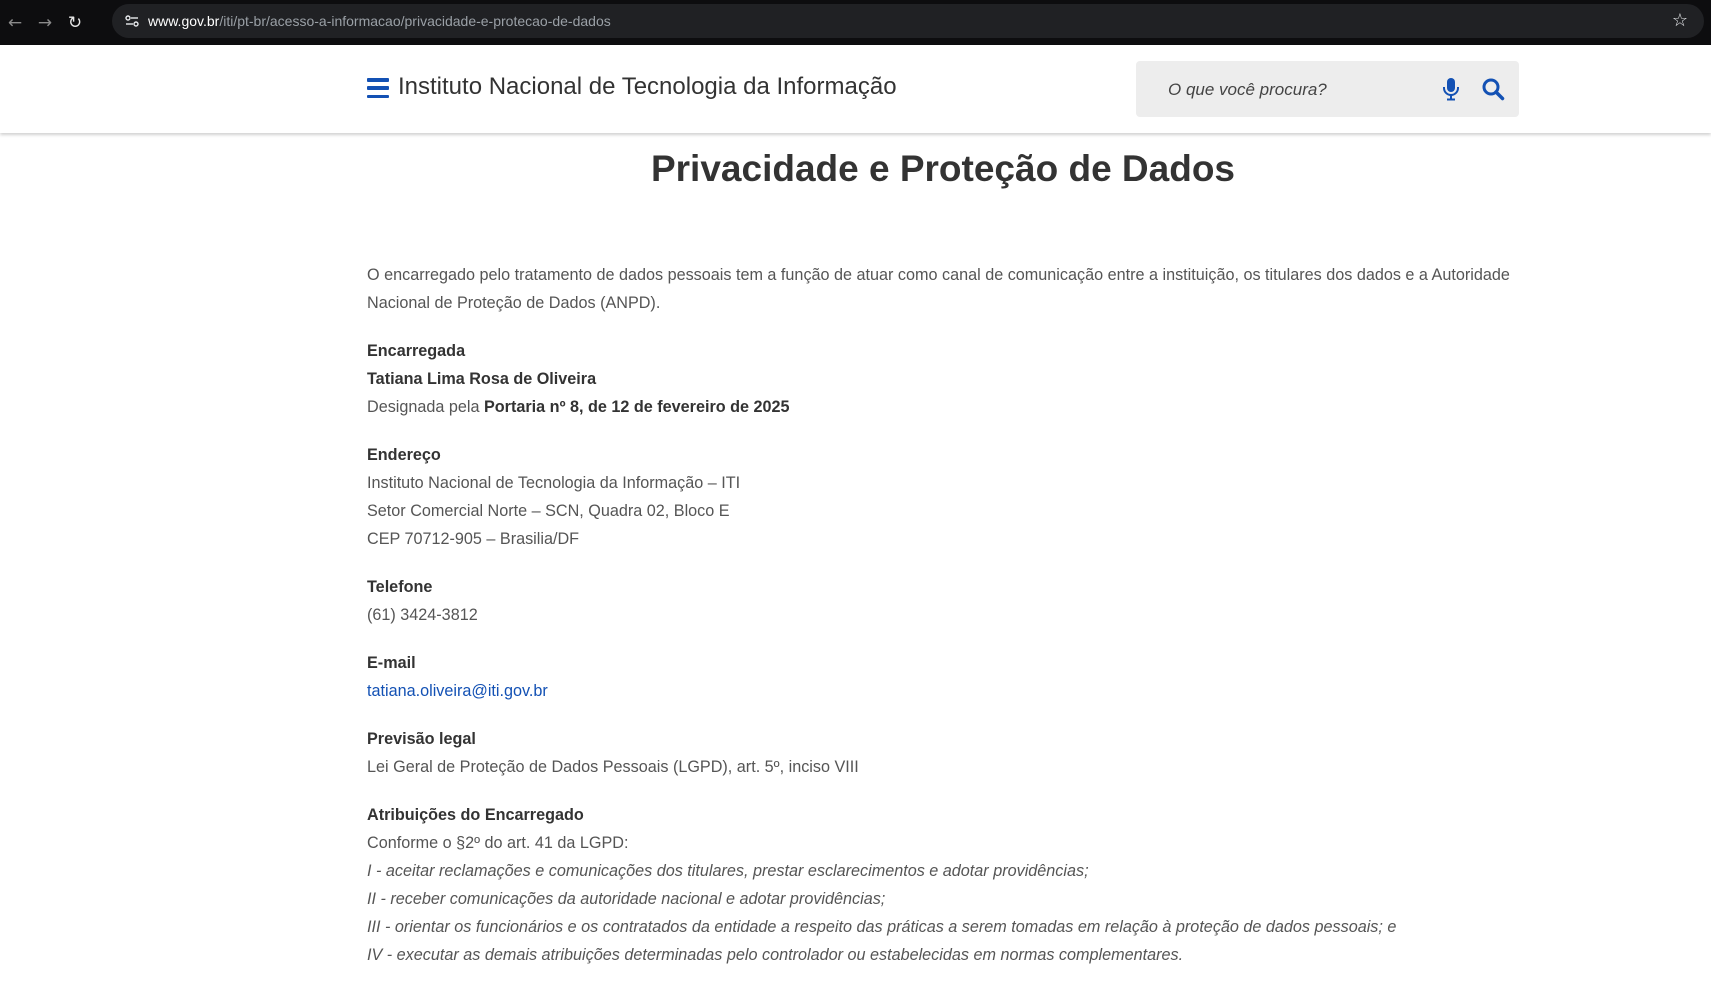  What do you see at coordinates (75, 23) in the screenshot?
I see `reload-icon: ↻` at bounding box center [75, 23].